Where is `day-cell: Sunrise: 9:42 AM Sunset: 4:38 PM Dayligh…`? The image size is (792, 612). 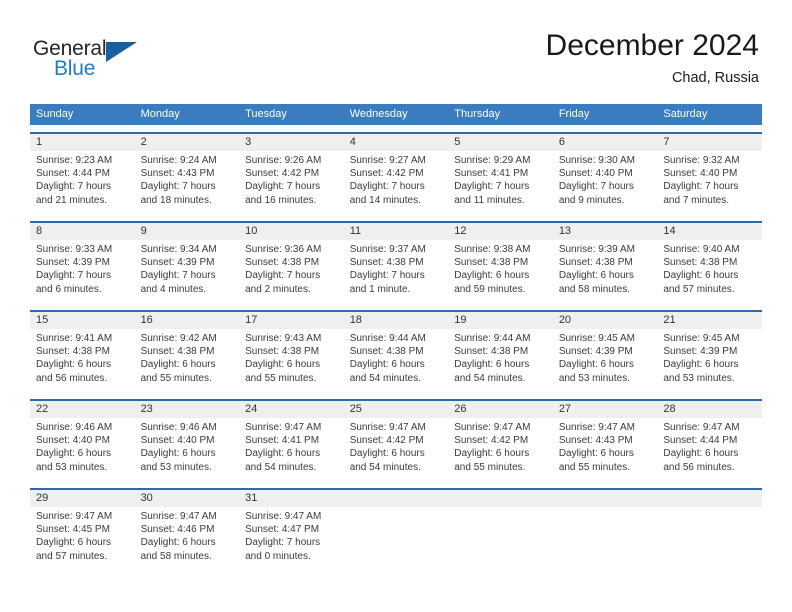 day-cell: Sunrise: 9:42 AM Sunset: 4:38 PM Dayligh… is located at coordinates (187, 360).